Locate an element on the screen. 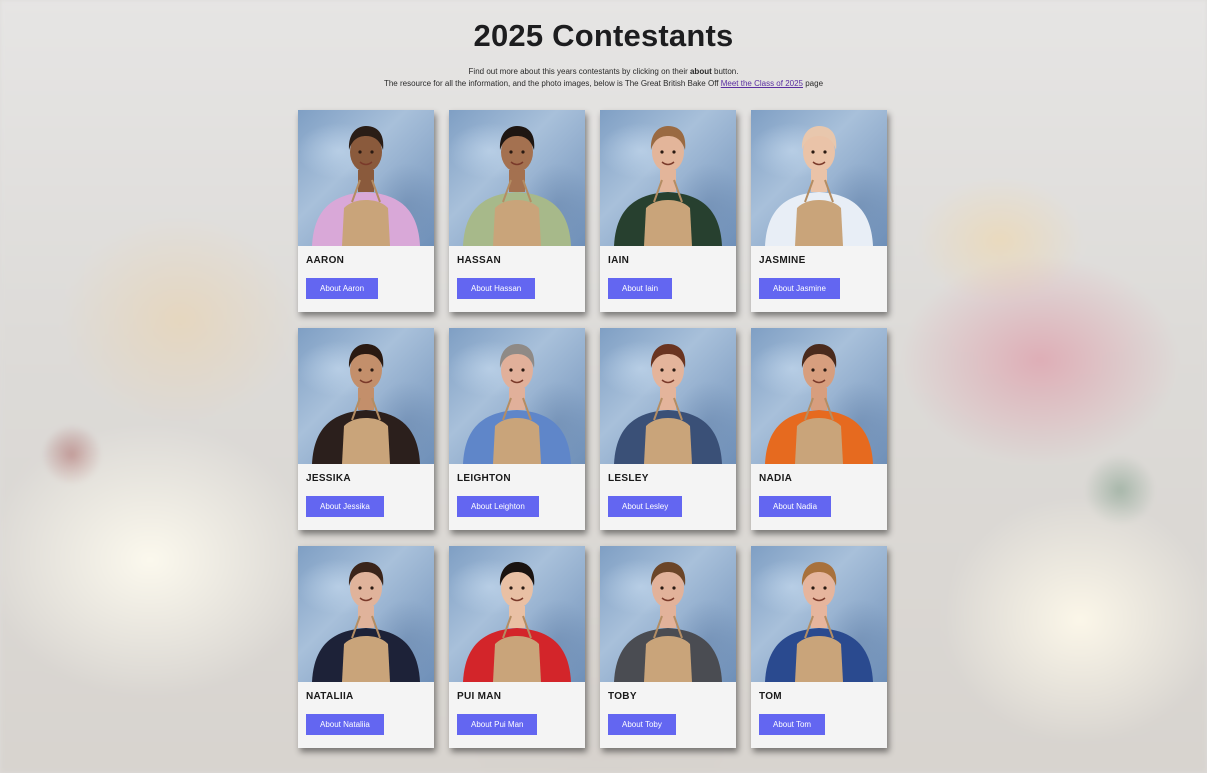  contestant-name: LEIGHTON is located at coordinates (484, 478).